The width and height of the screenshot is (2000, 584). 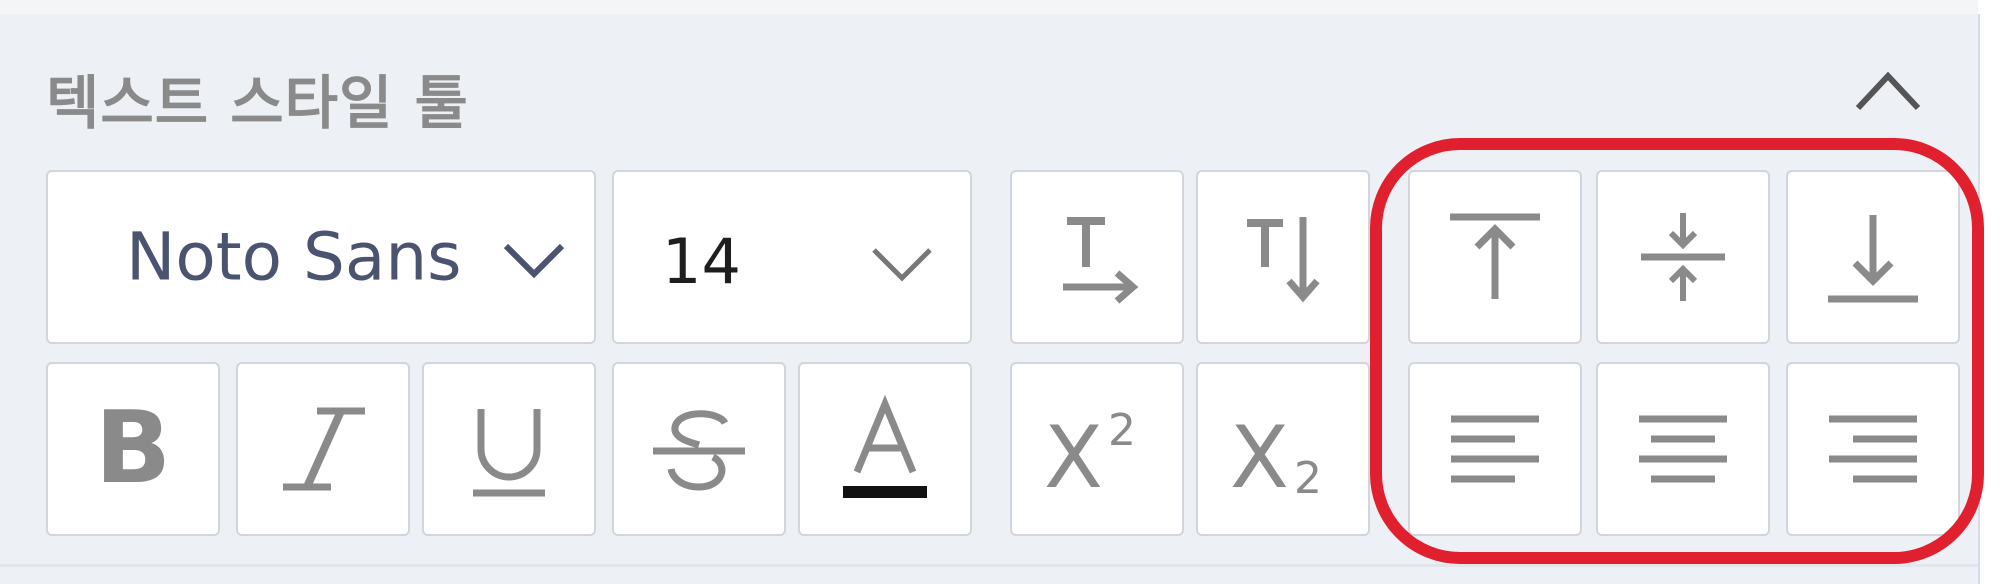 What do you see at coordinates (509, 453) in the screenshot?
I see `underline-icon` at bounding box center [509, 453].